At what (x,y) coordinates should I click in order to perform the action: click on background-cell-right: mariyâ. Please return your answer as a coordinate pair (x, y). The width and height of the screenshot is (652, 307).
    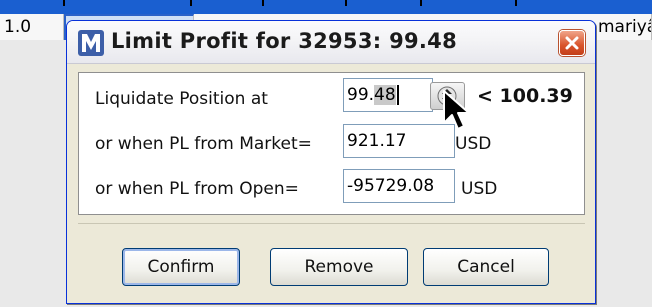
    Looking at the image, I should click on (623, 27).